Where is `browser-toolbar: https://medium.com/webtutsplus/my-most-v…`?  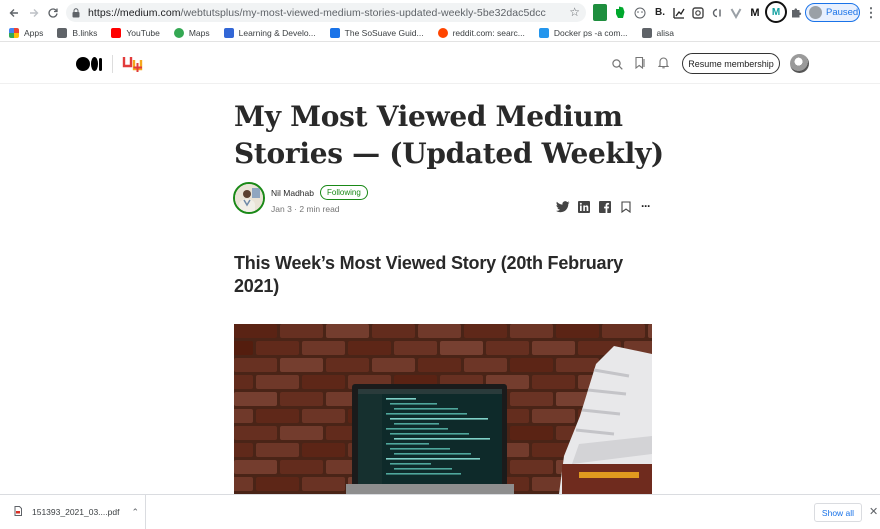
browser-toolbar: https://medium.com/webtutsplus/my-most-v… is located at coordinates (440, 12).